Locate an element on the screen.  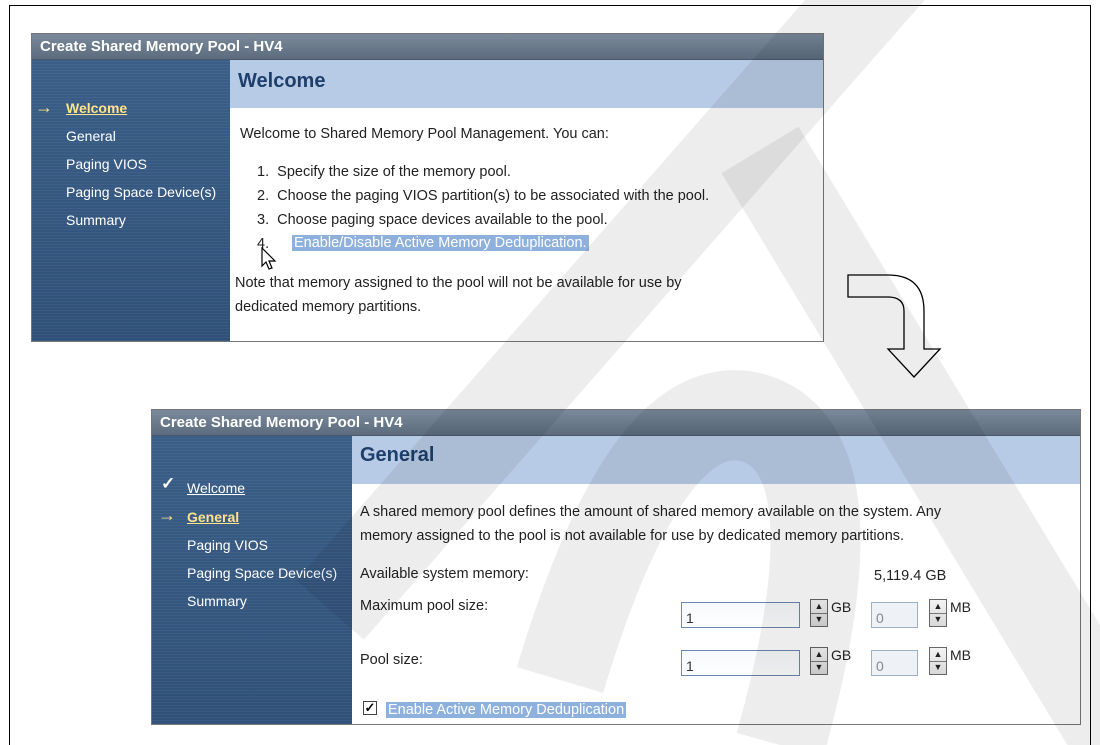
pool-size-gb-input is located at coordinates (740, 663).